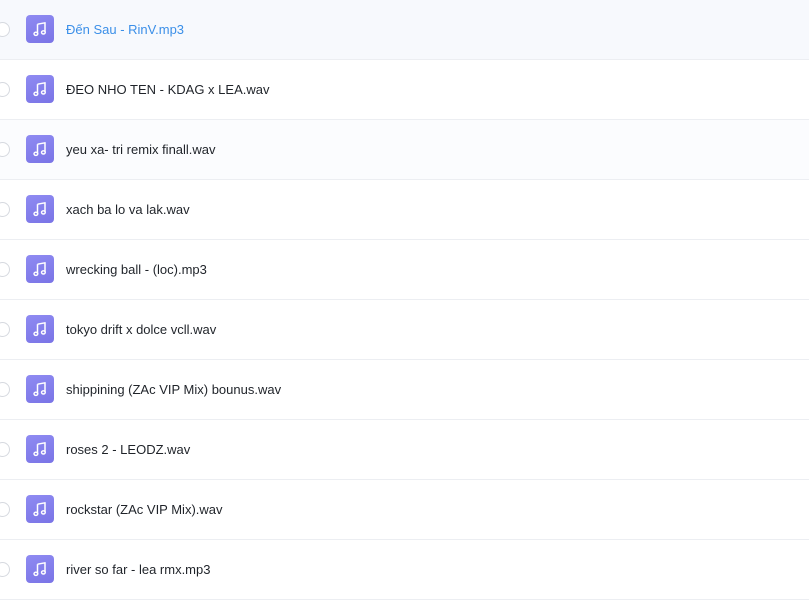 The image size is (809, 615). I want to click on file-row: roses 2 - LEODZ.wav, so click(404, 450).